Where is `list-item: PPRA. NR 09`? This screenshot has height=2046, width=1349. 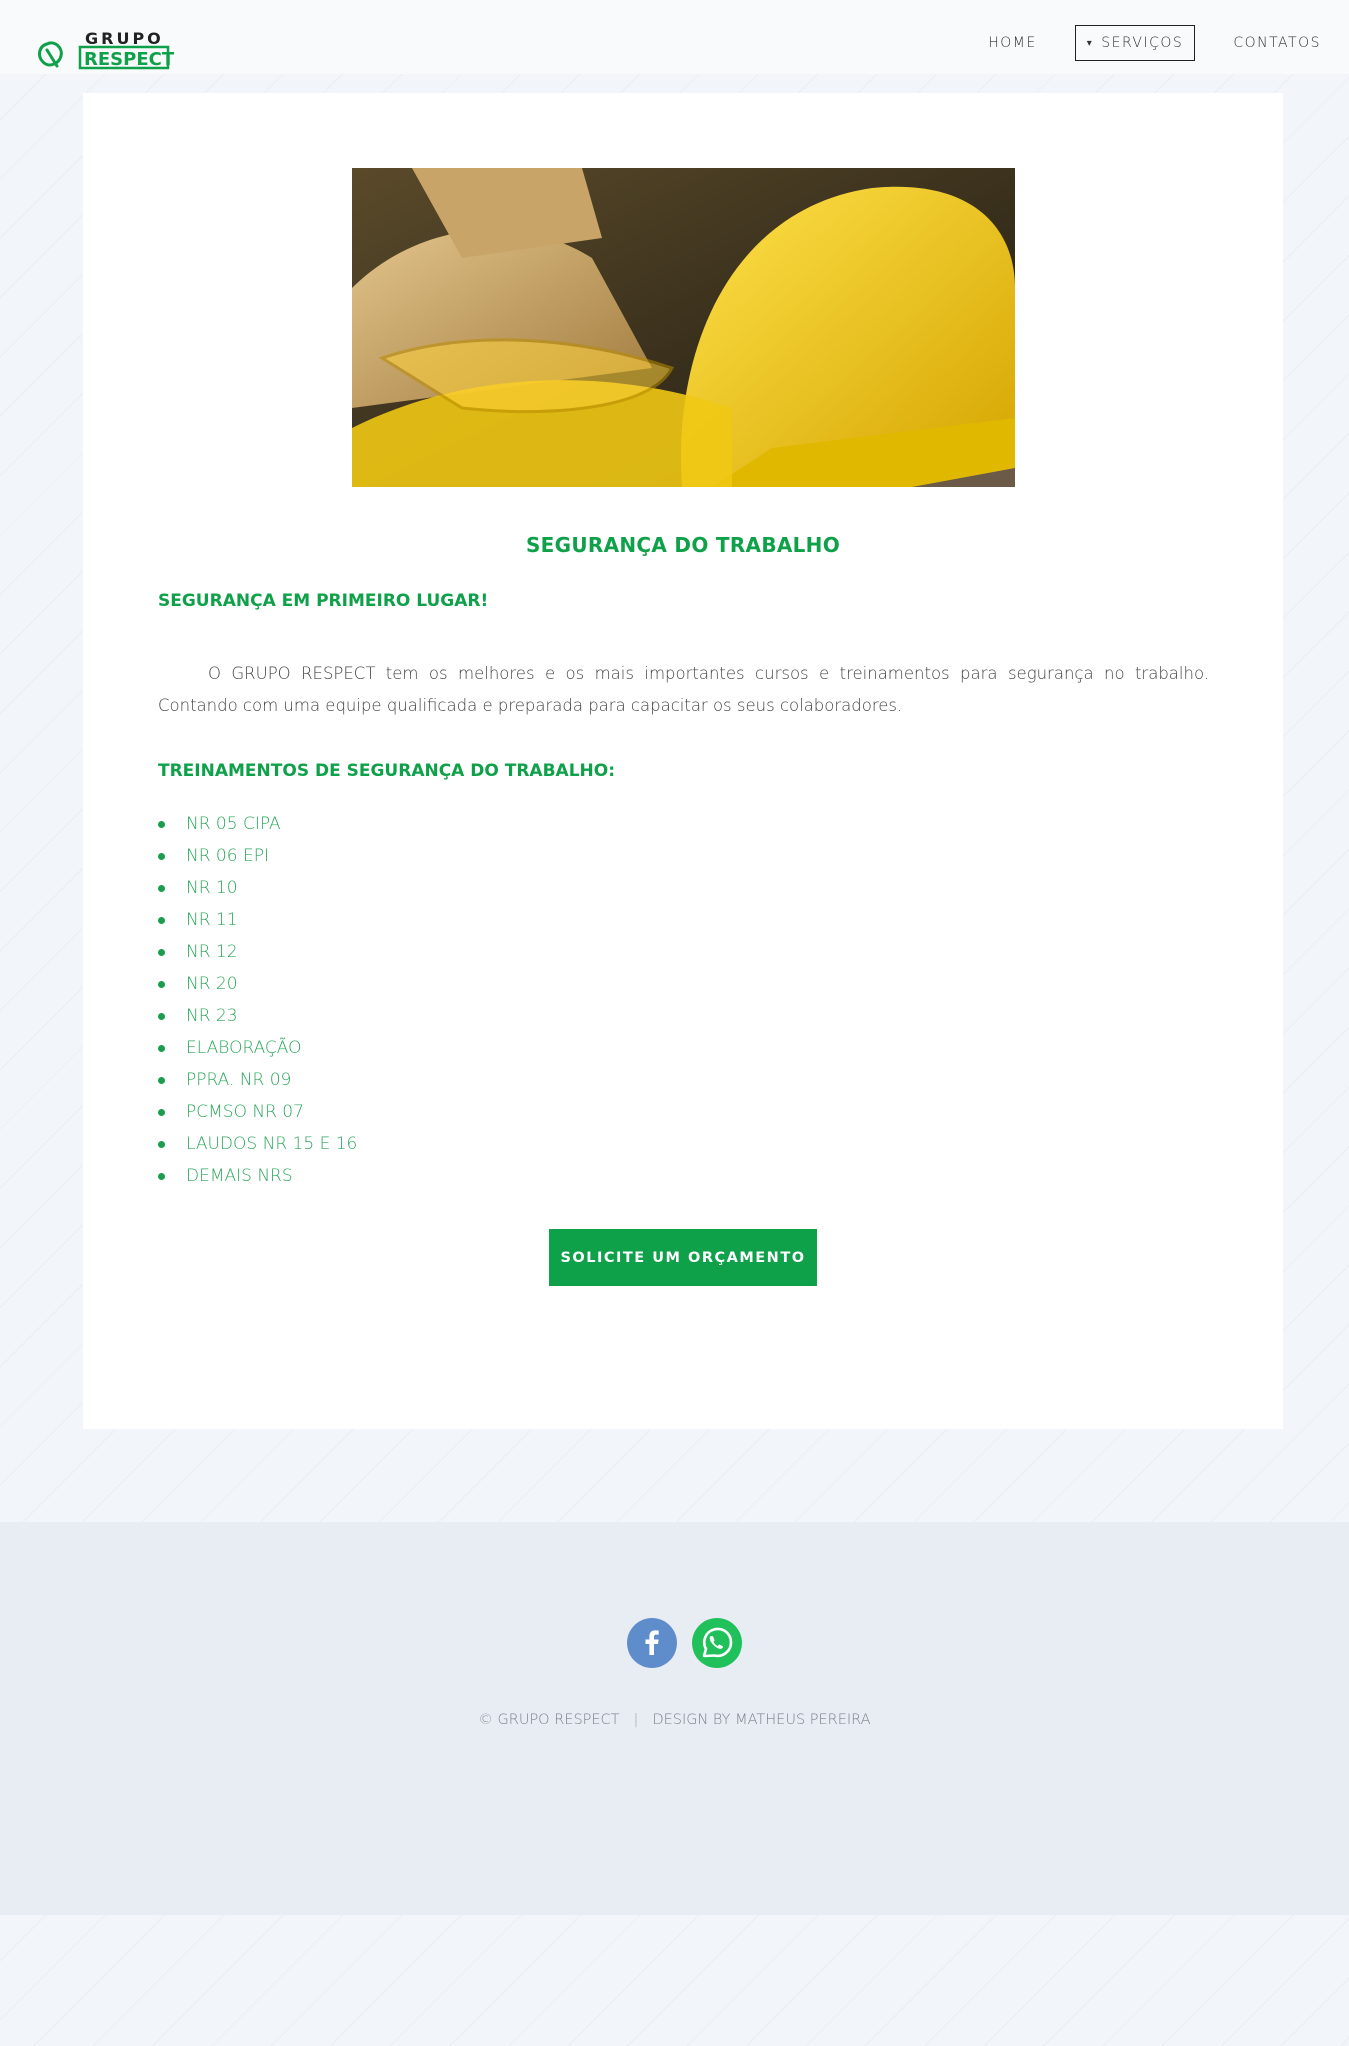 list-item: PPRA. NR 09 is located at coordinates (257, 1080).